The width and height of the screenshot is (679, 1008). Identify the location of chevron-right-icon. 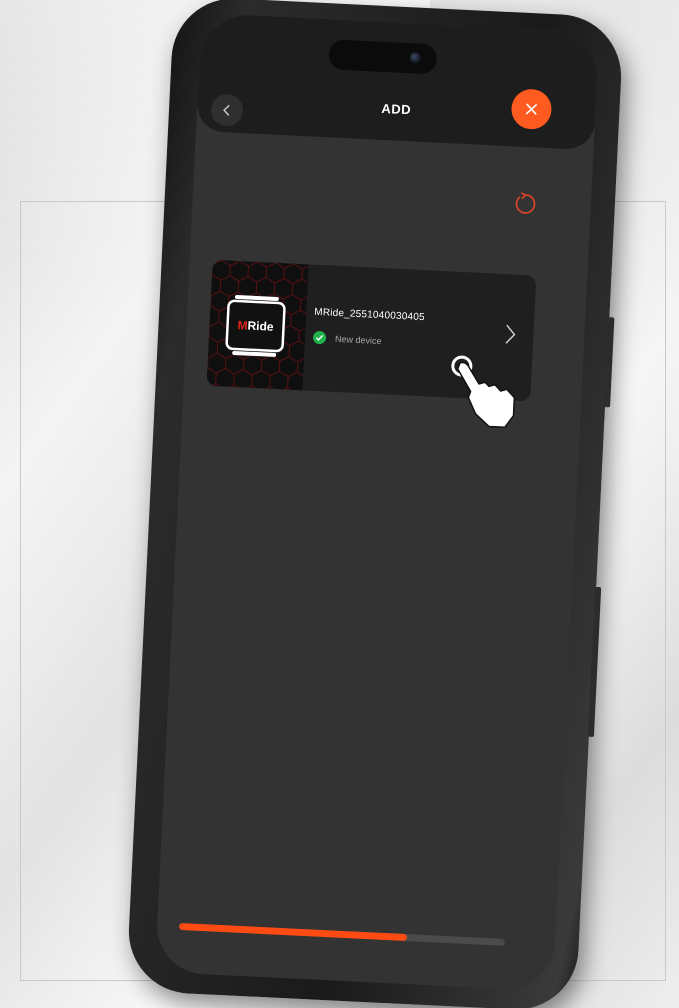
(510, 334).